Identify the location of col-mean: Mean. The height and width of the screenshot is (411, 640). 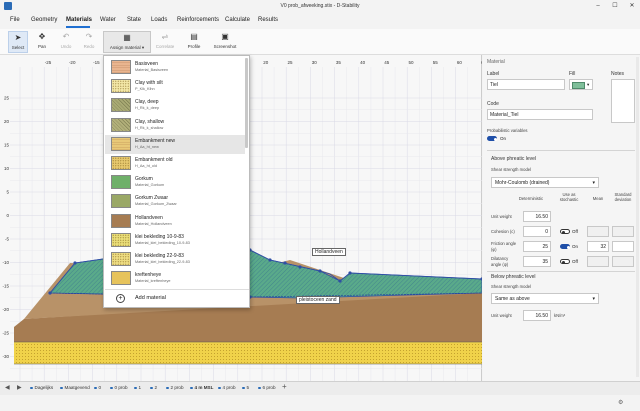
(598, 198).